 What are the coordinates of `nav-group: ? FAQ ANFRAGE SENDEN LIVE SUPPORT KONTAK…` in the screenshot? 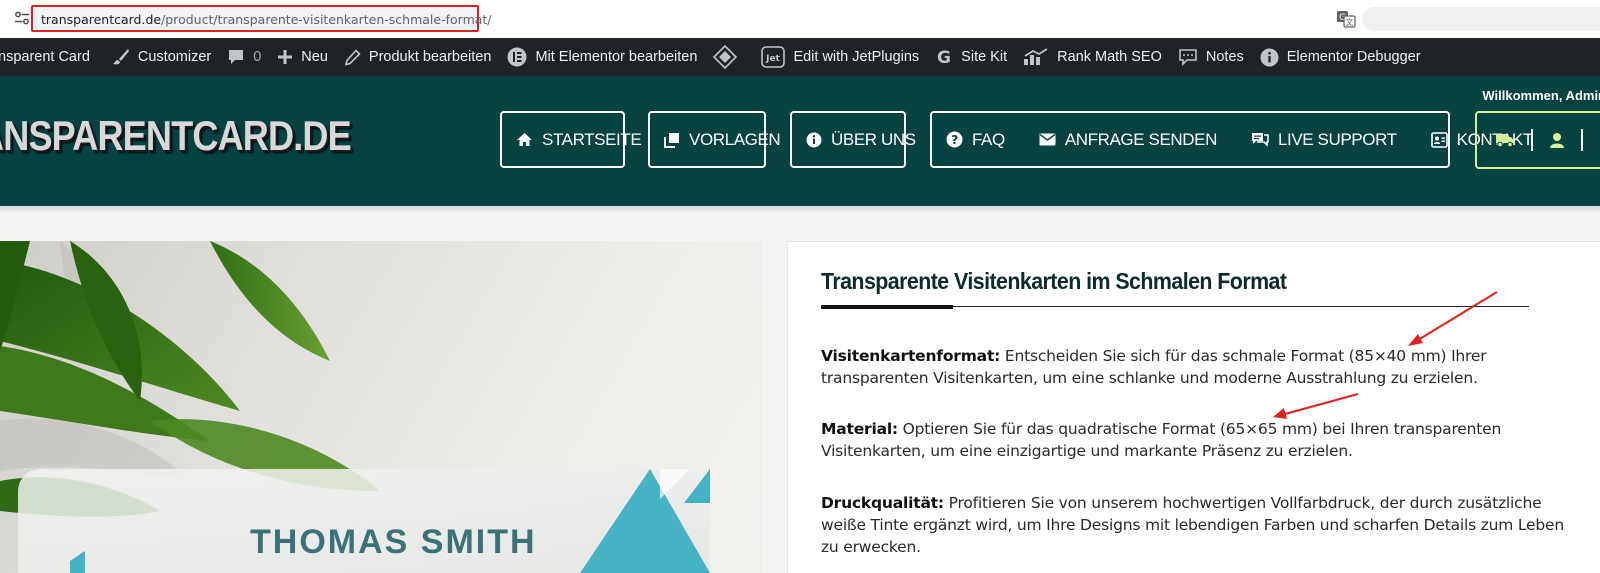 It's located at (1231, 139).